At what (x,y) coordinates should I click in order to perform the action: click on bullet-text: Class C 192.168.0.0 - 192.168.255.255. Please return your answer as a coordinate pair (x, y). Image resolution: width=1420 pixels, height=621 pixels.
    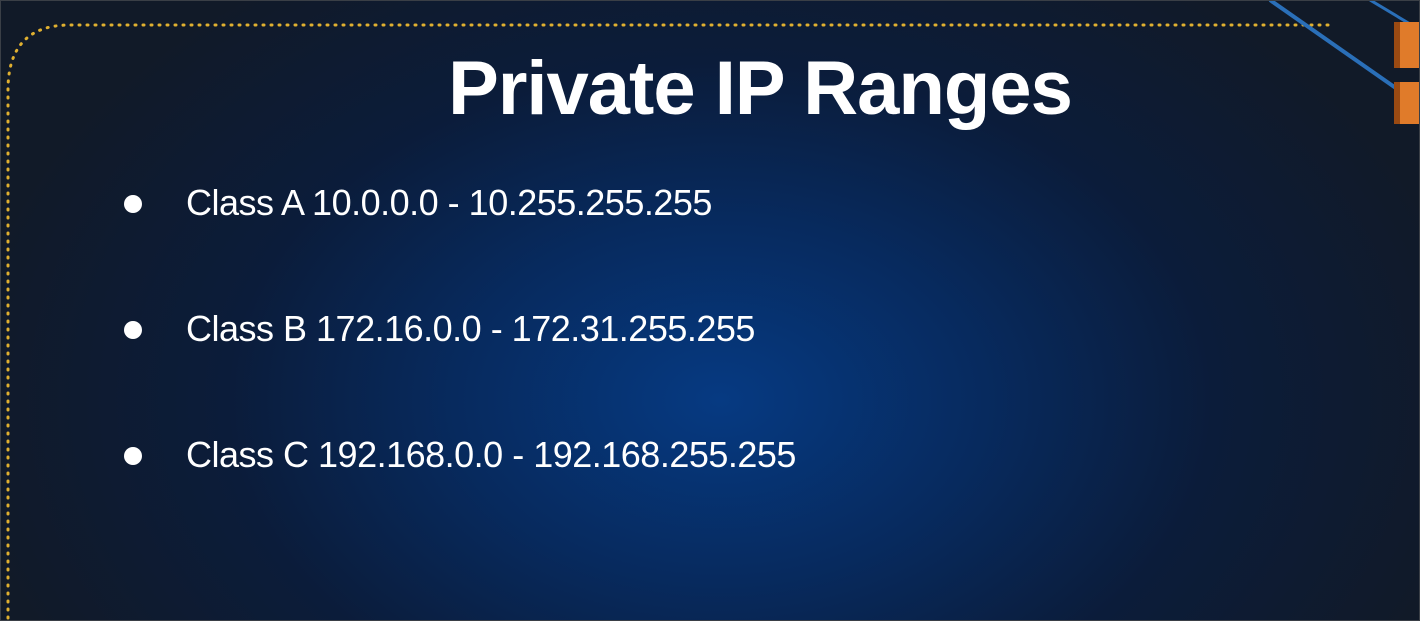
    Looking at the image, I should click on (491, 454).